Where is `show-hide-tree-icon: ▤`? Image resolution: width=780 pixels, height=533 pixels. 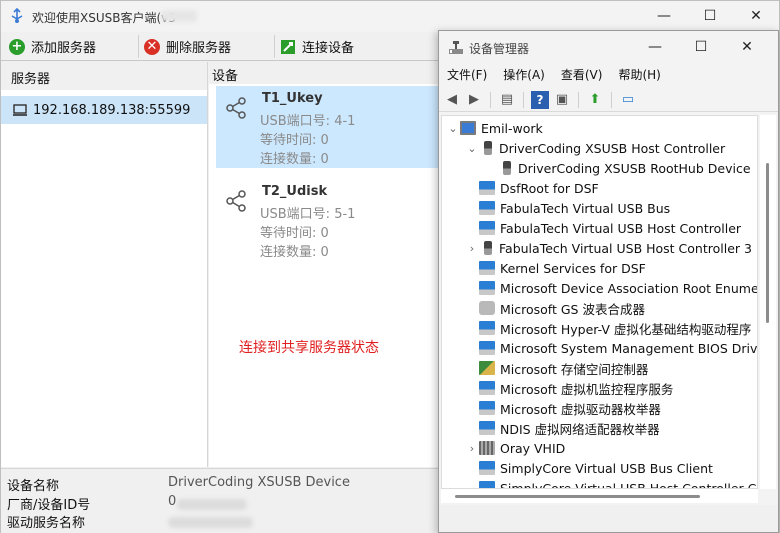
show-hide-tree-icon: ▤ is located at coordinates (507, 100).